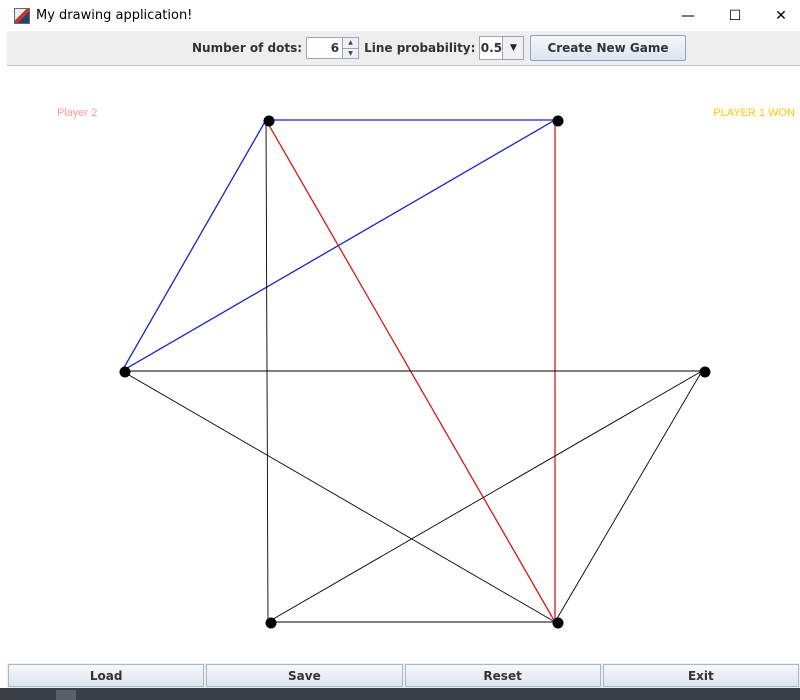 The height and width of the screenshot is (700, 800). Describe the element at coordinates (754, 113) in the screenshot. I see `game-status-label: PLAYER 1 WON` at that location.